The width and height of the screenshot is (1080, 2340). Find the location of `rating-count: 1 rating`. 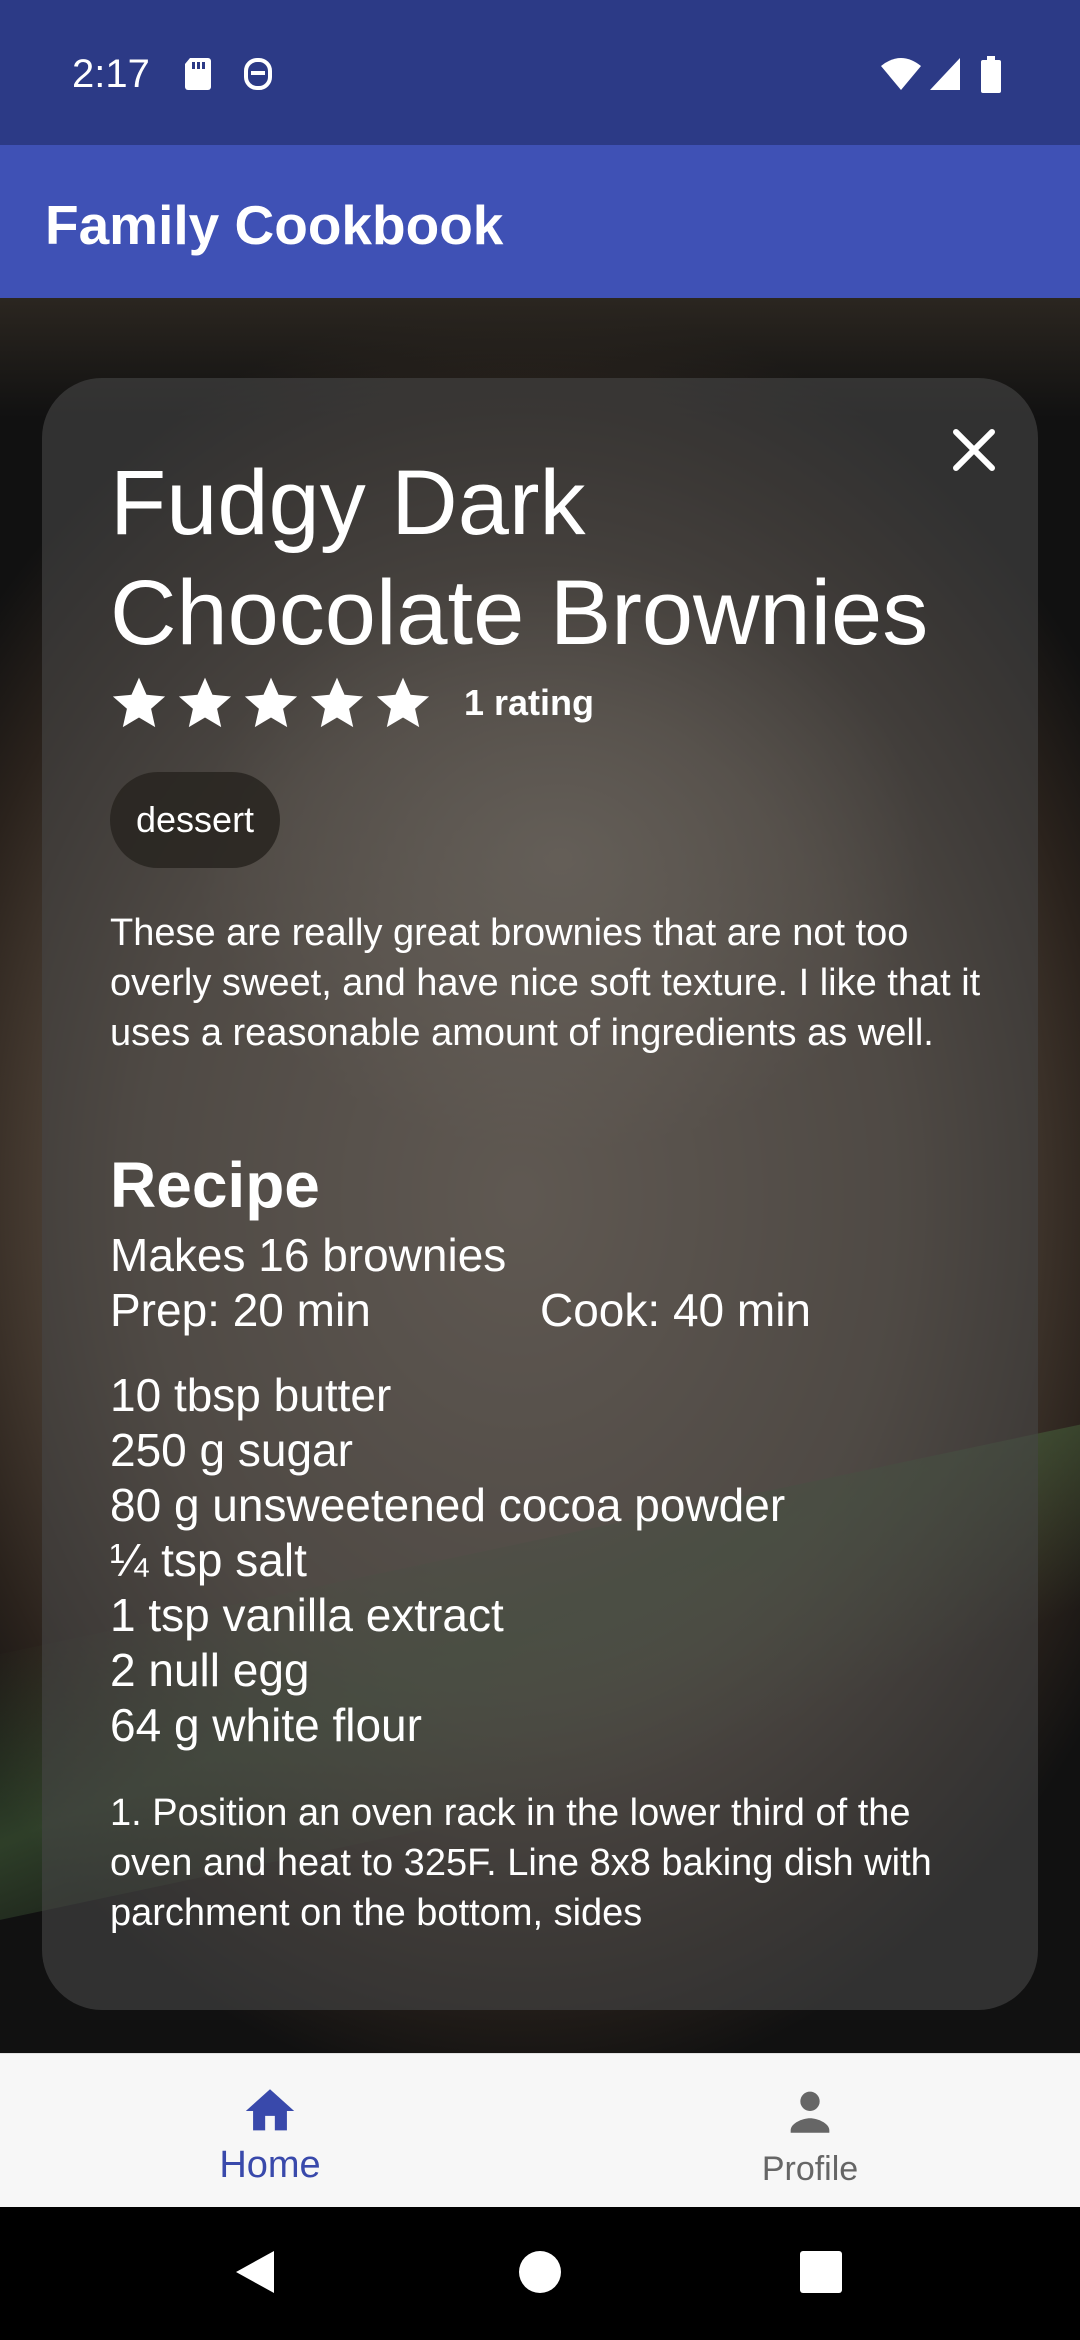

rating-count: 1 rating is located at coordinates (529, 702).